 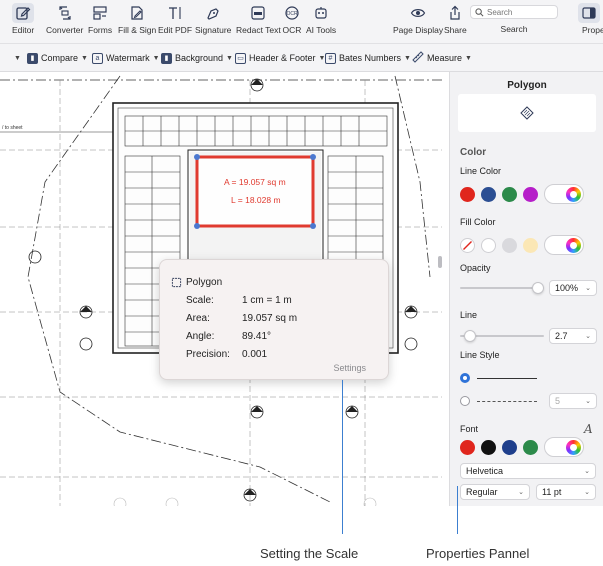 What do you see at coordinates (538, 288) in the screenshot?
I see `opacity-knob` at bounding box center [538, 288].